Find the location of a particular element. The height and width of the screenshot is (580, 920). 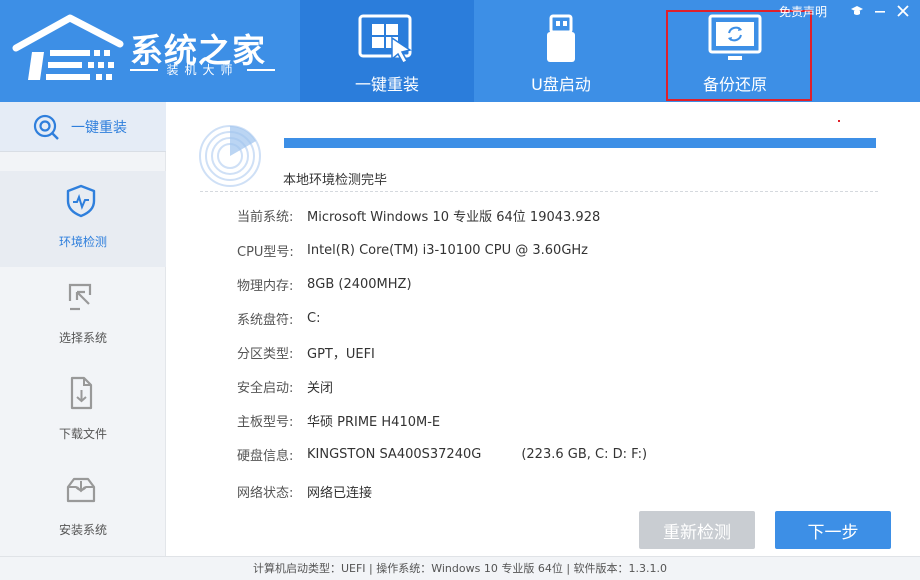

info-row-motherboard: 主板型号: 华硕 PRIME H410M-E is located at coordinates (338, 420).